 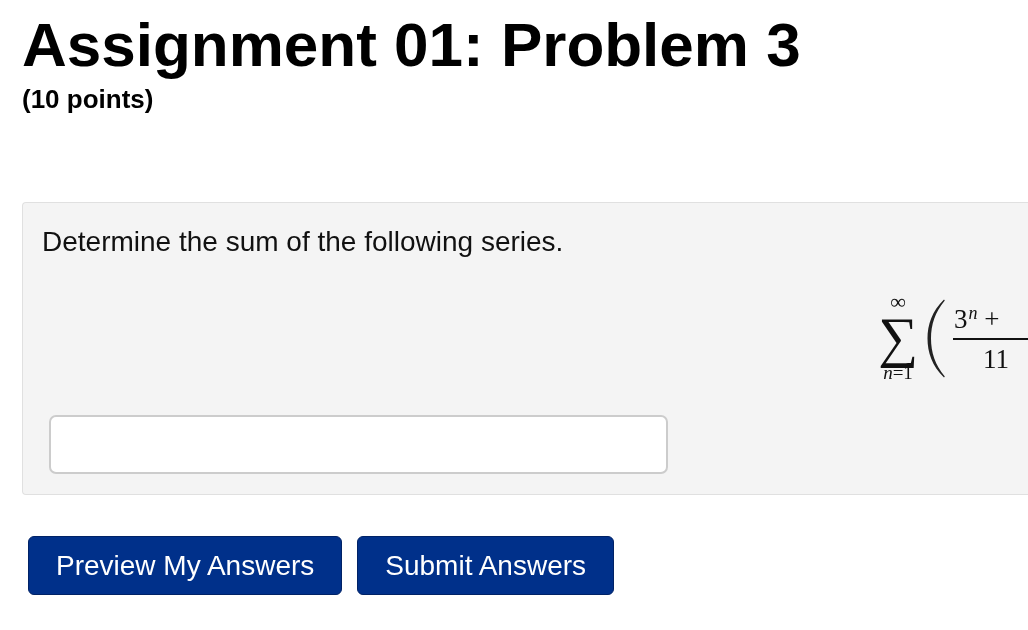 What do you see at coordinates (486, 565) in the screenshot?
I see `submit-answers-button: Submit Answers` at bounding box center [486, 565].